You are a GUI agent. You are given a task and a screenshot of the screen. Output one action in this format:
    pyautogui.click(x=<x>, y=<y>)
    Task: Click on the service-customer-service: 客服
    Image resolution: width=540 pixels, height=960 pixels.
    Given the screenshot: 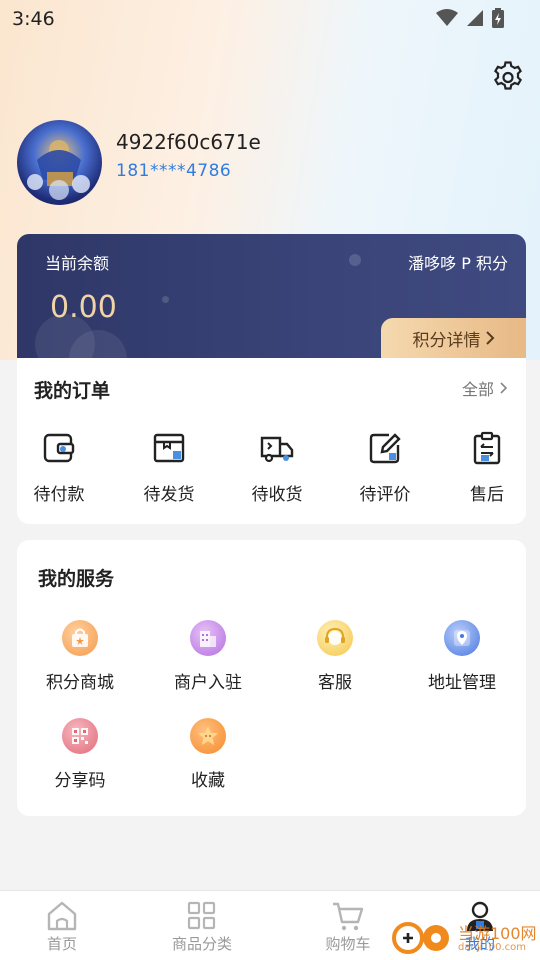 What is the action you would take?
    pyautogui.click(x=335, y=656)
    